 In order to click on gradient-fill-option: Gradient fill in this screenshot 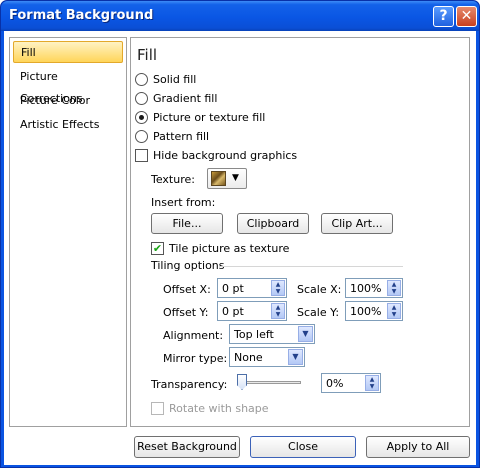, I will do `click(176, 98)`.